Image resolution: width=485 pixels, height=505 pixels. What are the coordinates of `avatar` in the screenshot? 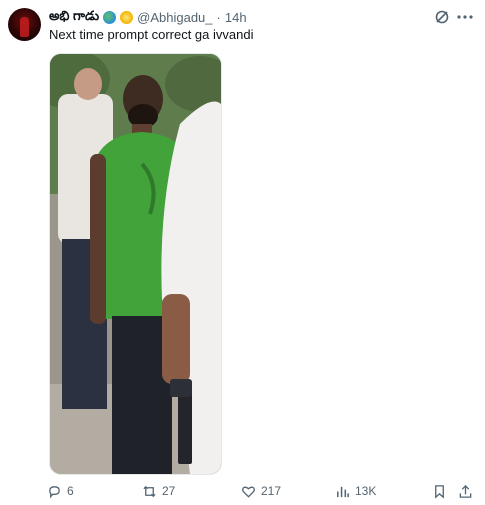 It's located at (24, 24).